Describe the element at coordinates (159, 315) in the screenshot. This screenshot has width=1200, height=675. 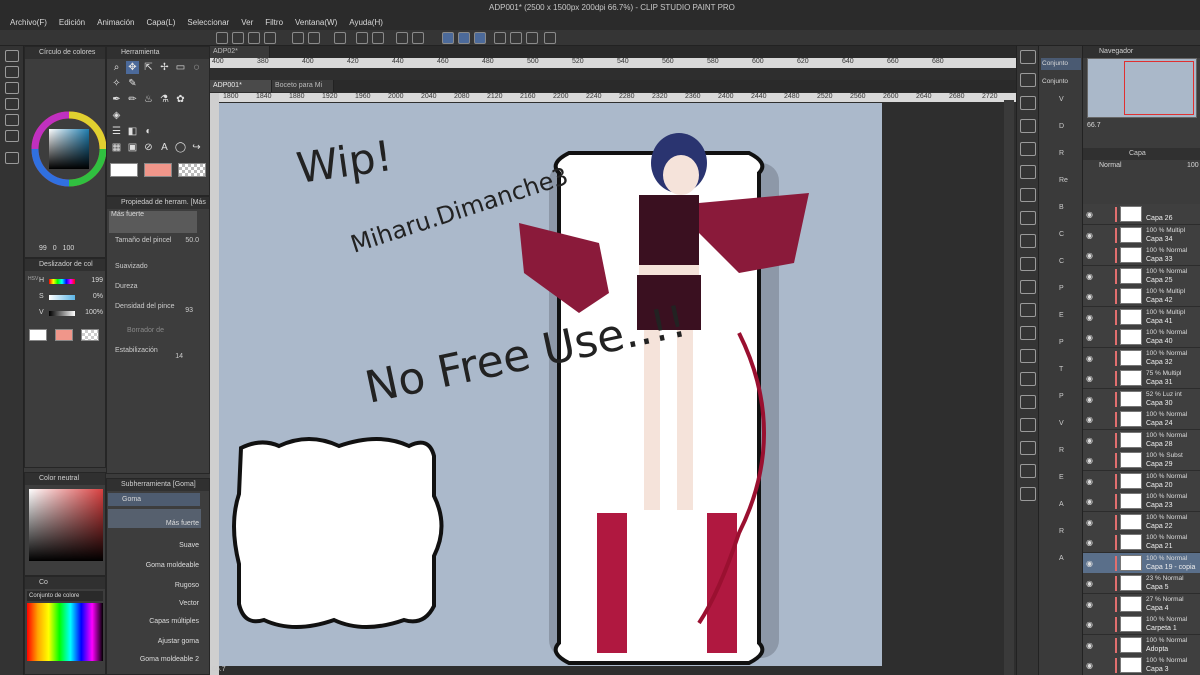
I see `density-row: Densidad del pince 93` at that location.